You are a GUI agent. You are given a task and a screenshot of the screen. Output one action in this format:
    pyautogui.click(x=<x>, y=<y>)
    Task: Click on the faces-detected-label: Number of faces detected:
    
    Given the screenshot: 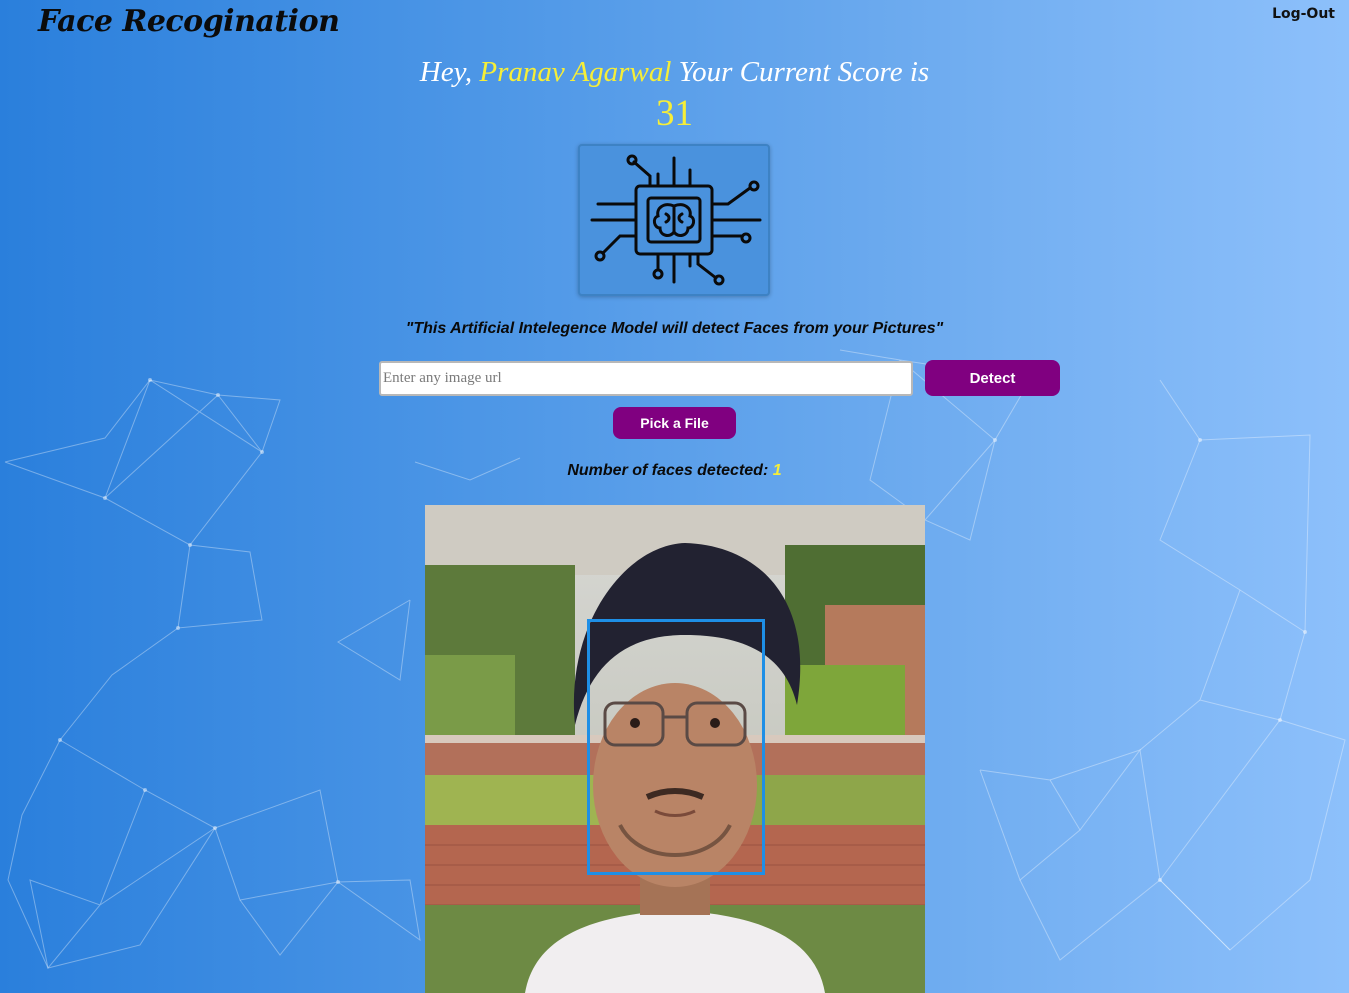 What is the action you would take?
    pyautogui.click(x=670, y=470)
    